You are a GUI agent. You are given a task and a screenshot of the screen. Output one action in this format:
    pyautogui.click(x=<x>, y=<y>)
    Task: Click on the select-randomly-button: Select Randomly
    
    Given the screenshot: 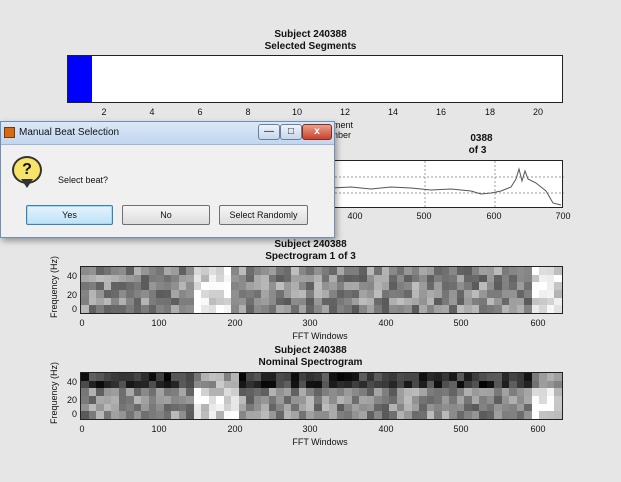 What is the action you would take?
    pyautogui.click(x=263, y=215)
    